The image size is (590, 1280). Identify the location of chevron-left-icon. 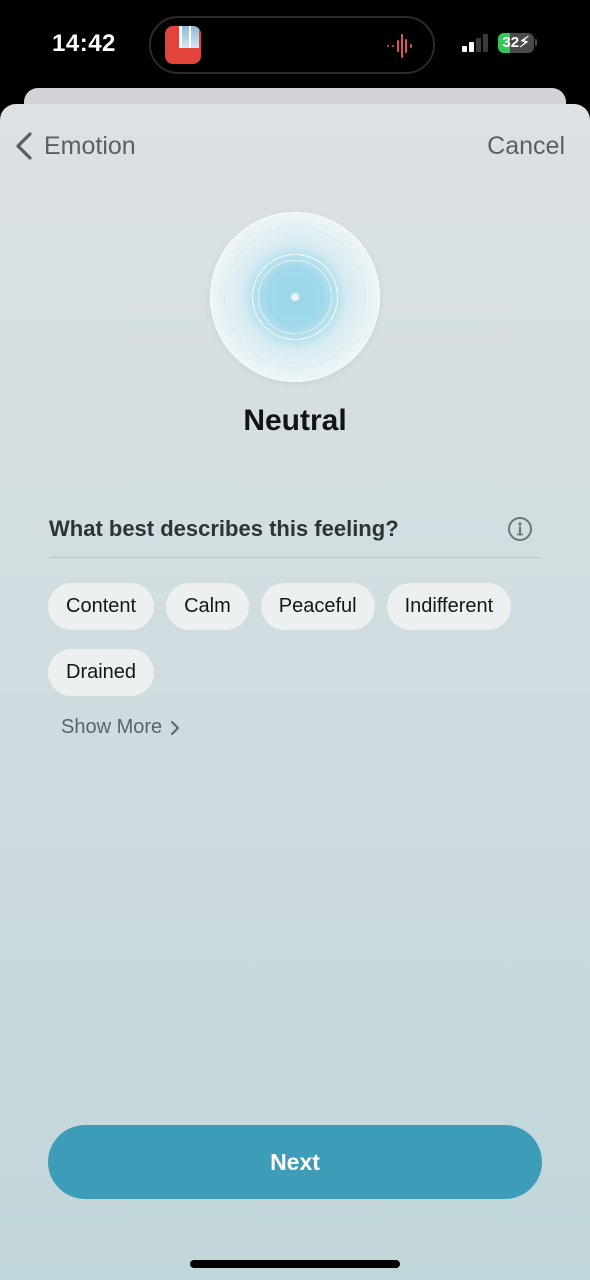
(24, 146).